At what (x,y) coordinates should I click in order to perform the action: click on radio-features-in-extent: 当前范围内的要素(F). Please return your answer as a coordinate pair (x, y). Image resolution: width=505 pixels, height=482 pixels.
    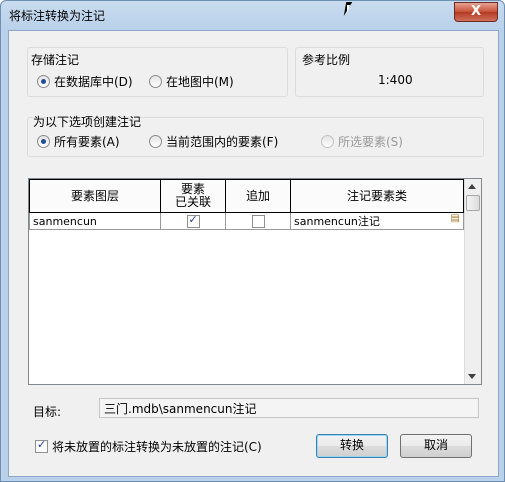
    Looking at the image, I should click on (213, 141).